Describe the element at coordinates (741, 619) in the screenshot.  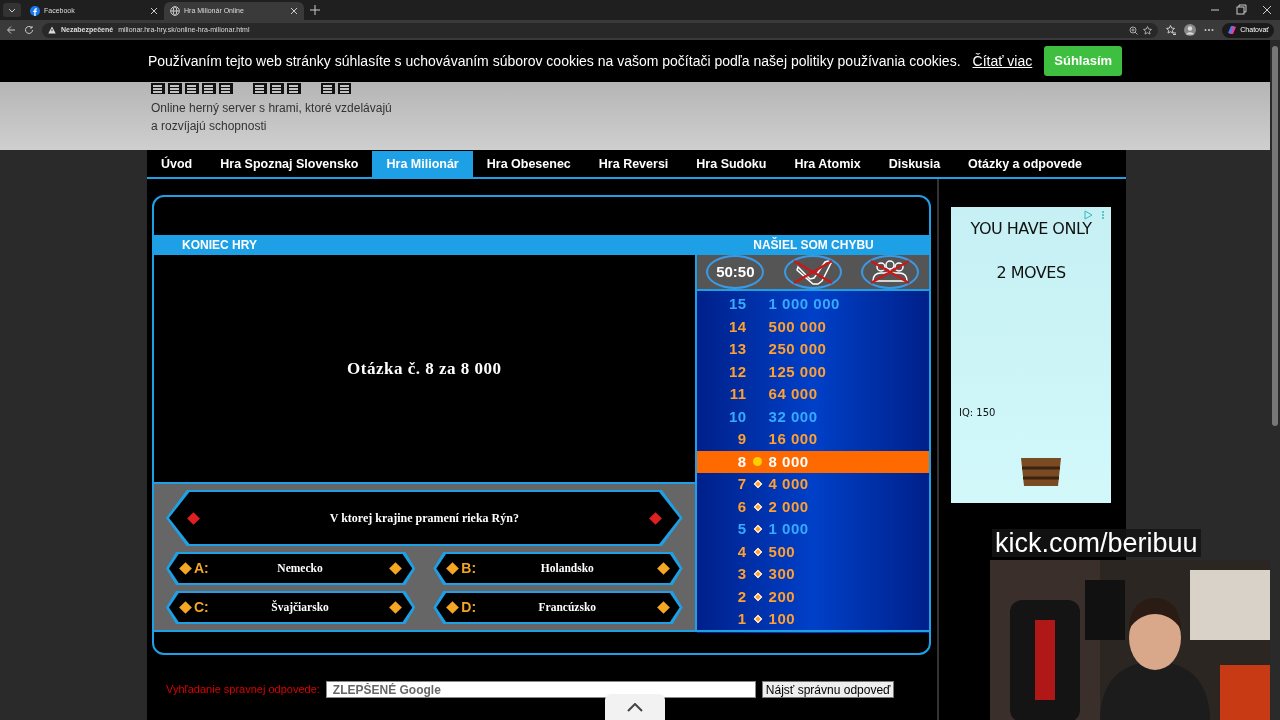
I see `prize-level: 1` at that location.